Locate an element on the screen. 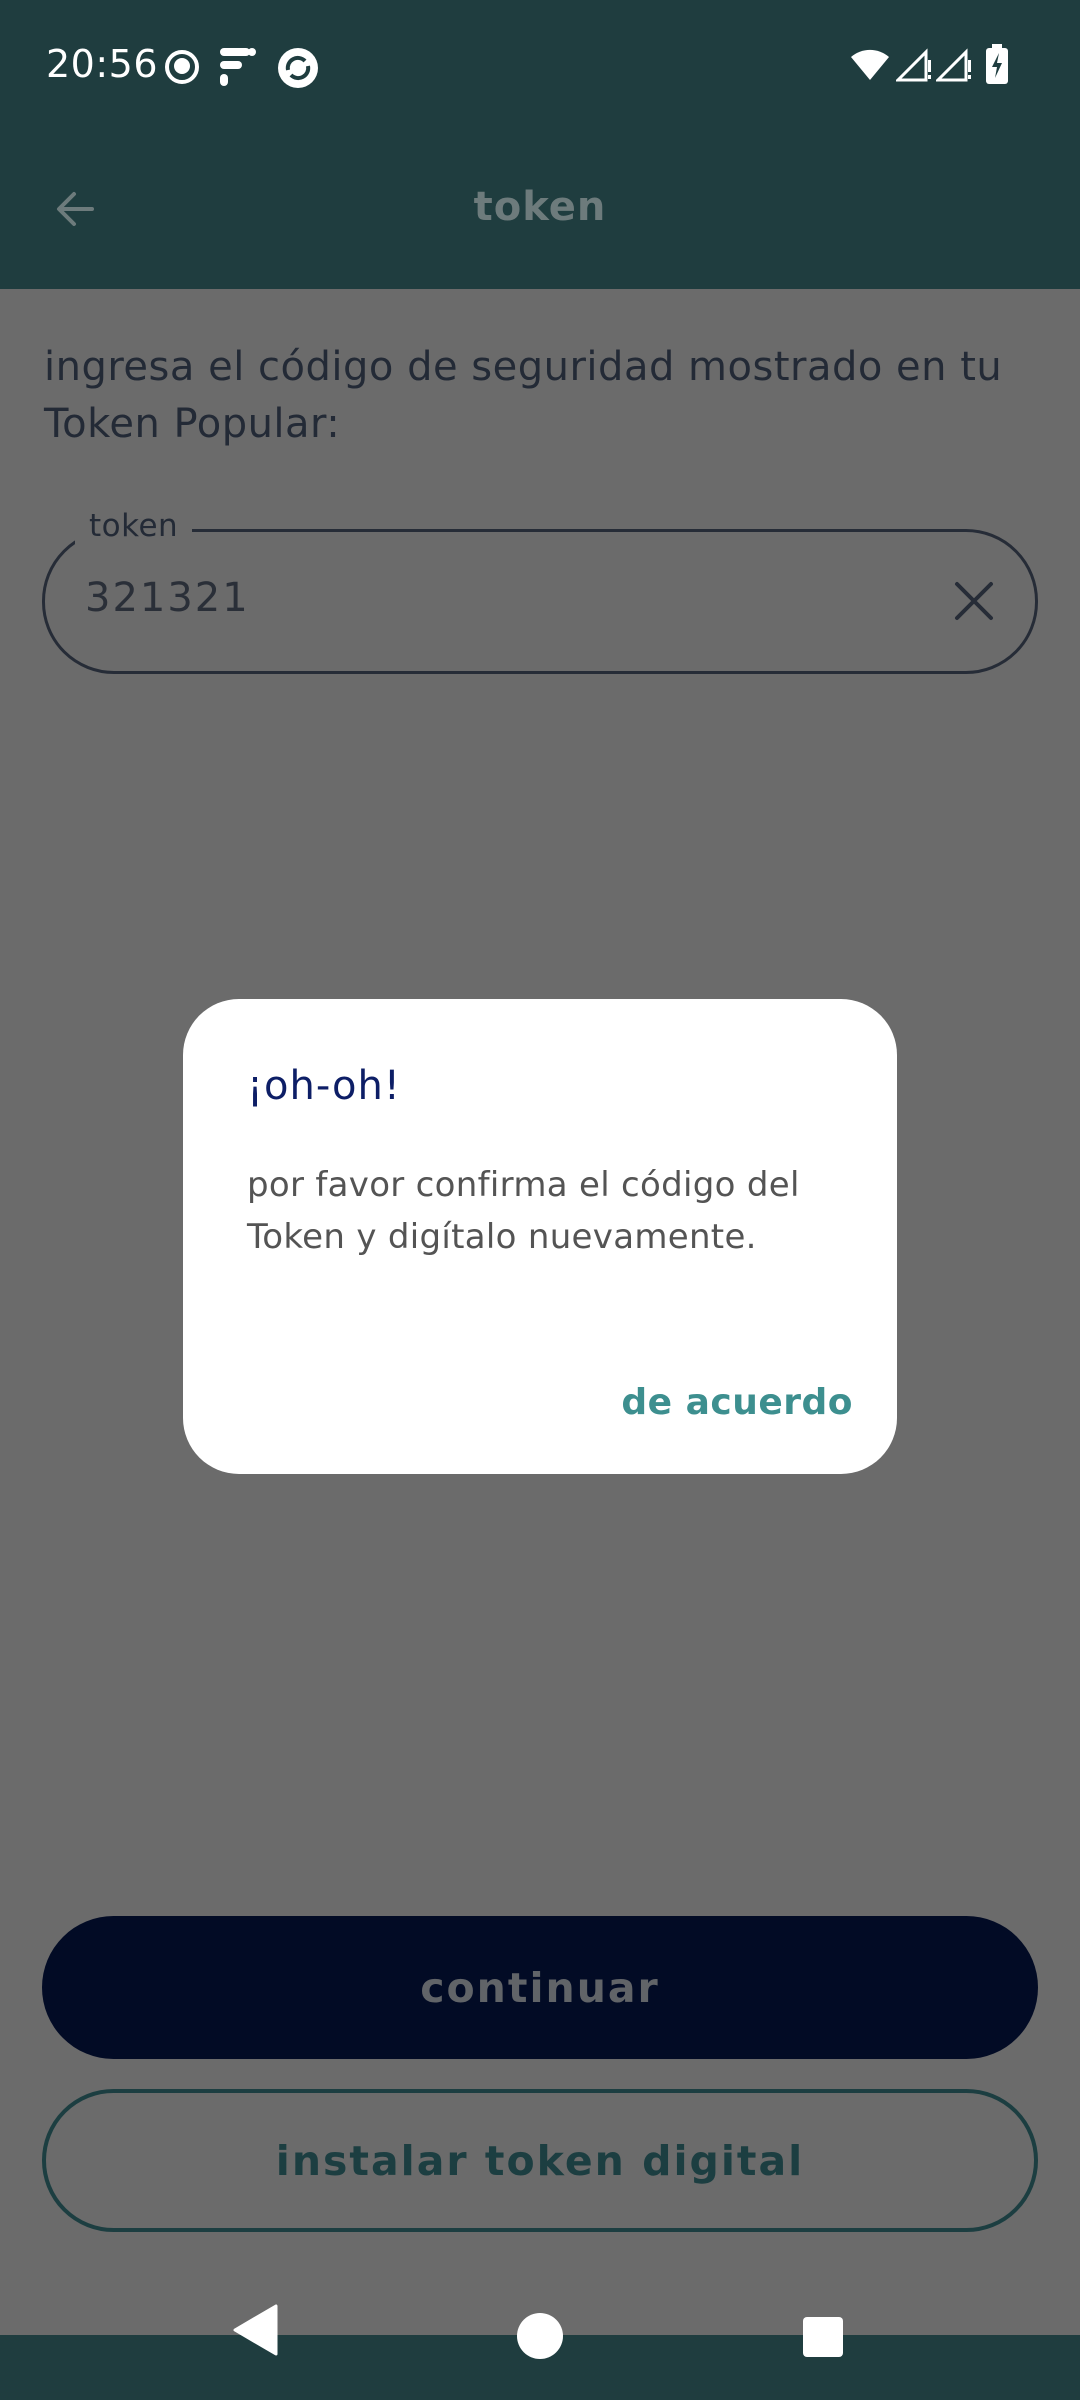  back-triangle-icon is located at coordinates (255, 2332).